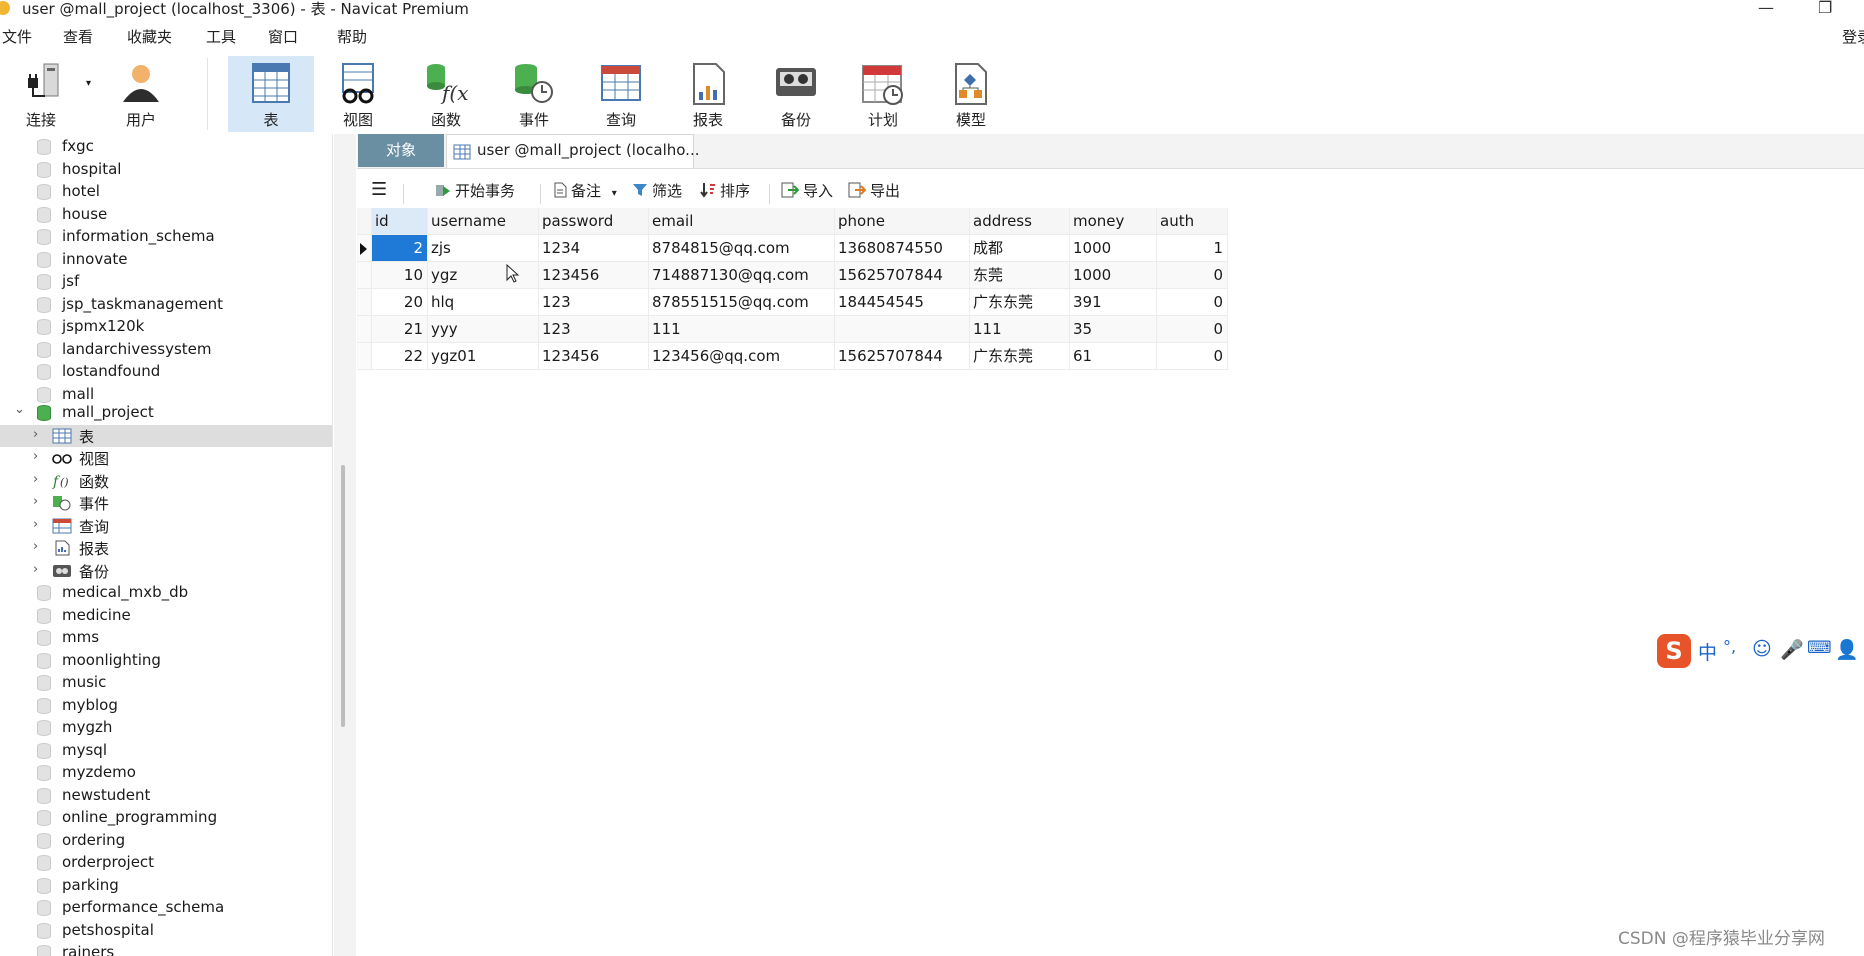 This screenshot has width=1864, height=956. What do you see at coordinates (166, 683) in the screenshot?
I see `tree-item-database: music` at bounding box center [166, 683].